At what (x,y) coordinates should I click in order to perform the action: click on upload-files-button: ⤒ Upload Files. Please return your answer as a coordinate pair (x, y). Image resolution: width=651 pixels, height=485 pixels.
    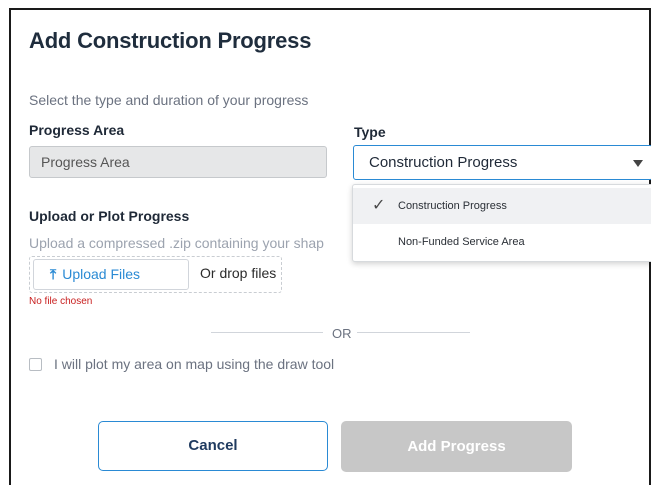
    Looking at the image, I should click on (111, 274).